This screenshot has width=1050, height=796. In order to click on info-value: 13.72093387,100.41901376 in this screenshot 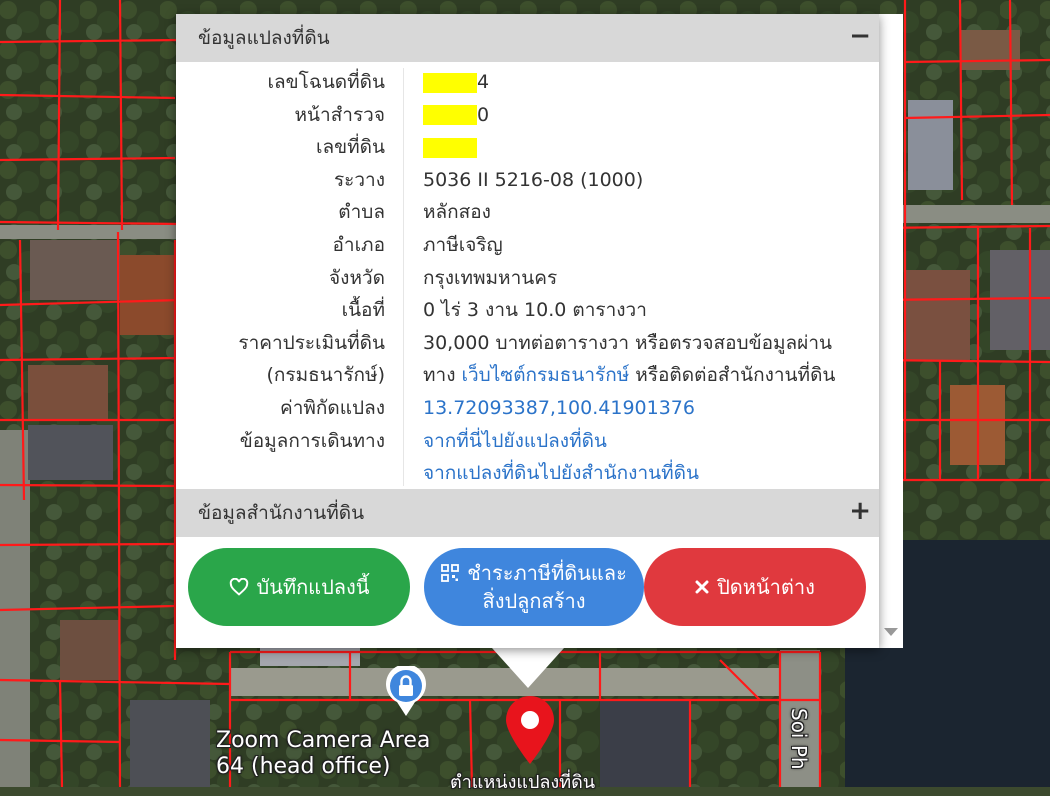, I will do `click(559, 408)`.